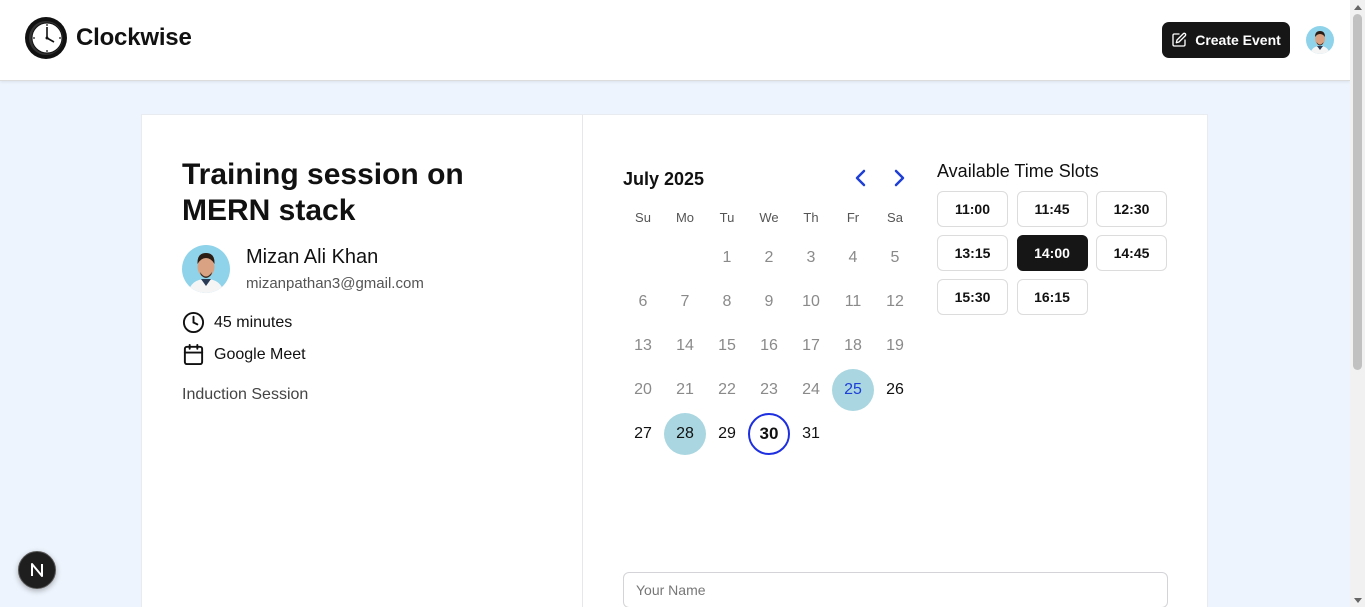  I want to click on create-event-button: Create Event, so click(1226, 40).